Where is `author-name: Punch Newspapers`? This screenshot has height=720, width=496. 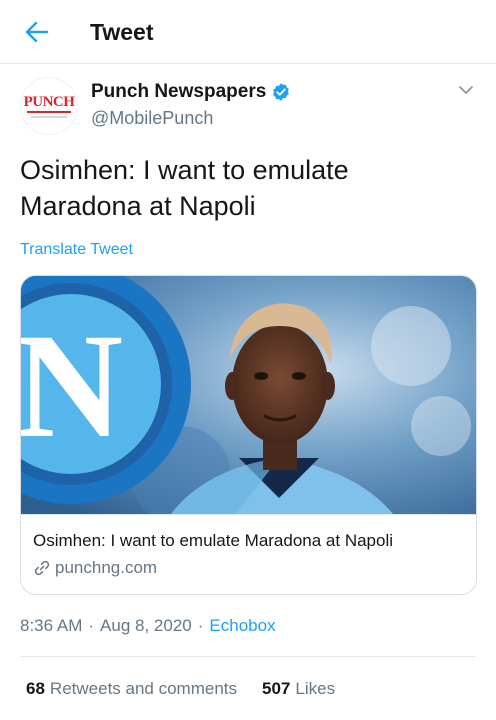 author-name: Punch Newspapers is located at coordinates (191, 92).